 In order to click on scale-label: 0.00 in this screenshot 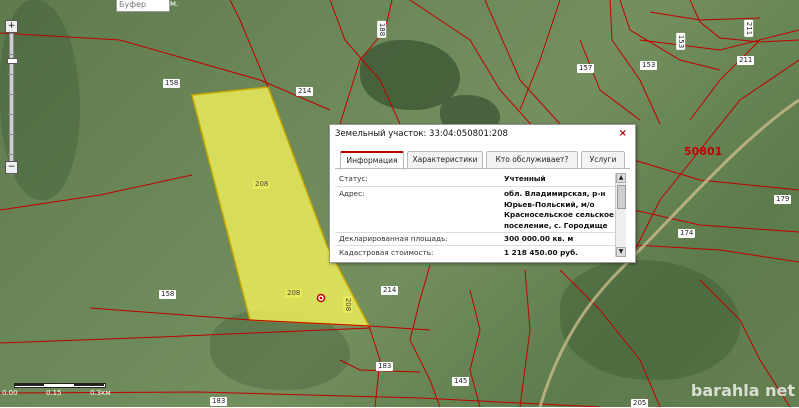, I will do `click(10, 393)`.